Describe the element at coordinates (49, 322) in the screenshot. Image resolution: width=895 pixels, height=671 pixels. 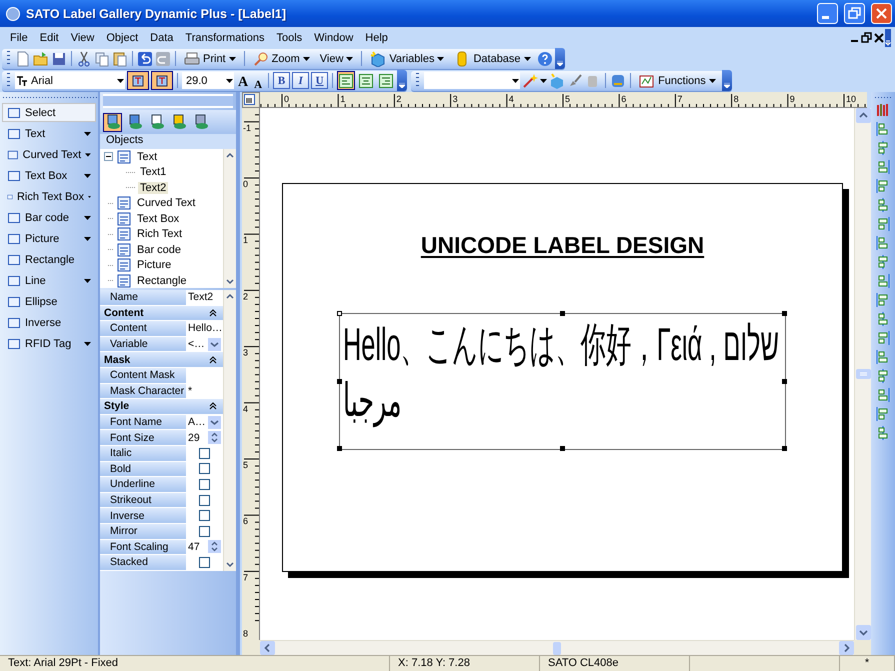
I see `toolbox-item: Inverse` at that location.